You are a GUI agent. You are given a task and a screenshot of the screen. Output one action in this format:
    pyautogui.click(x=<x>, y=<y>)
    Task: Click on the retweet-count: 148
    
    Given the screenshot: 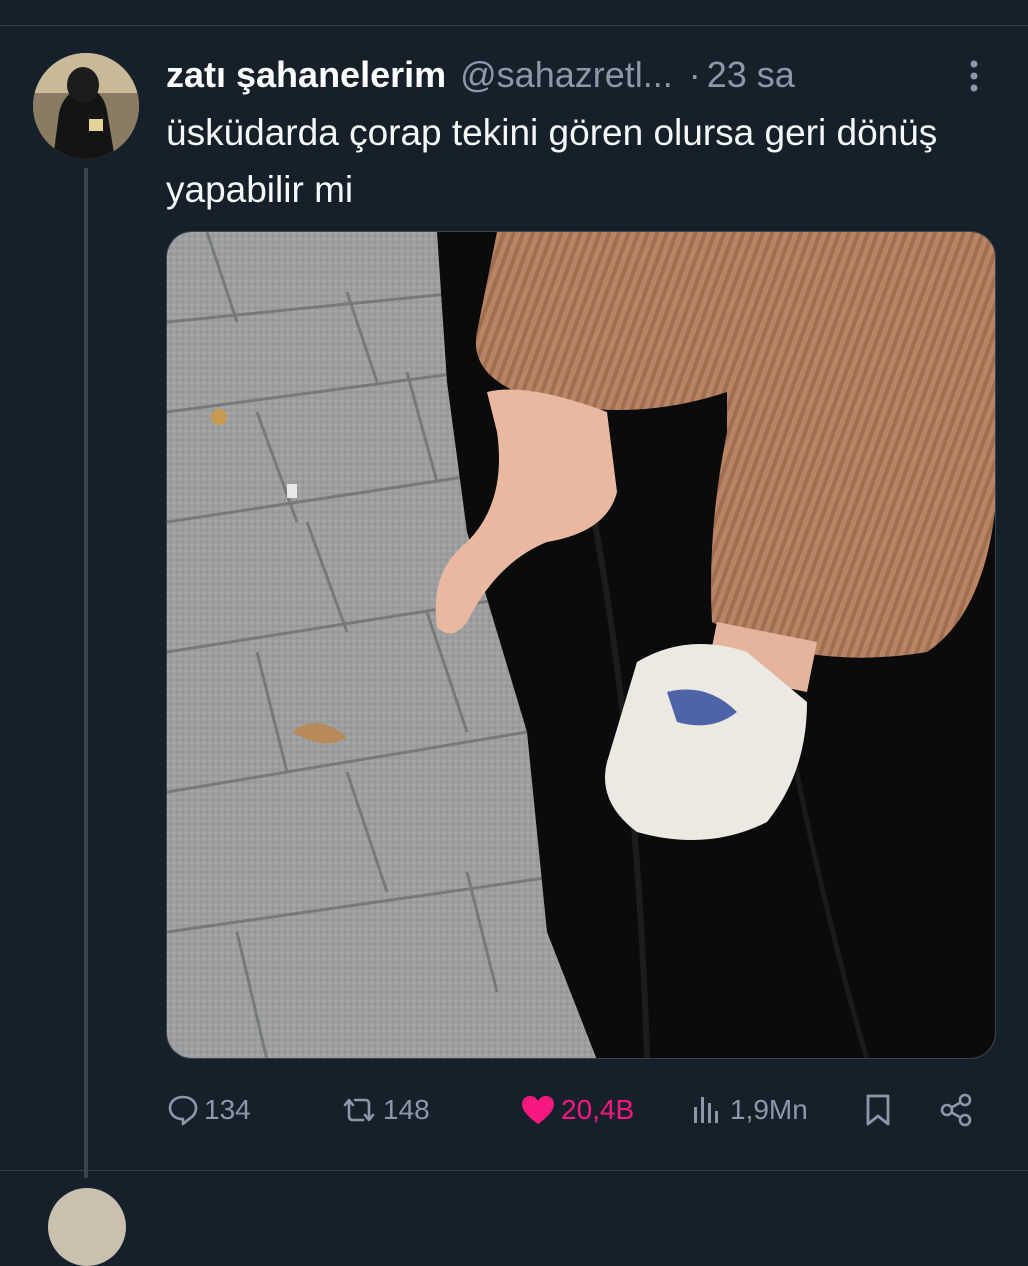 What is the action you would take?
    pyautogui.click(x=406, y=1109)
    